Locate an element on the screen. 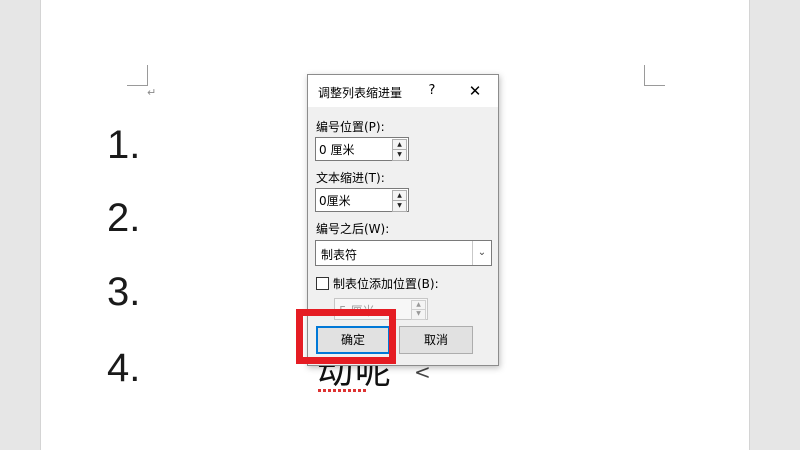 The height and width of the screenshot is (450, 800). help-icon: ? is located at coordinates (432, 91).